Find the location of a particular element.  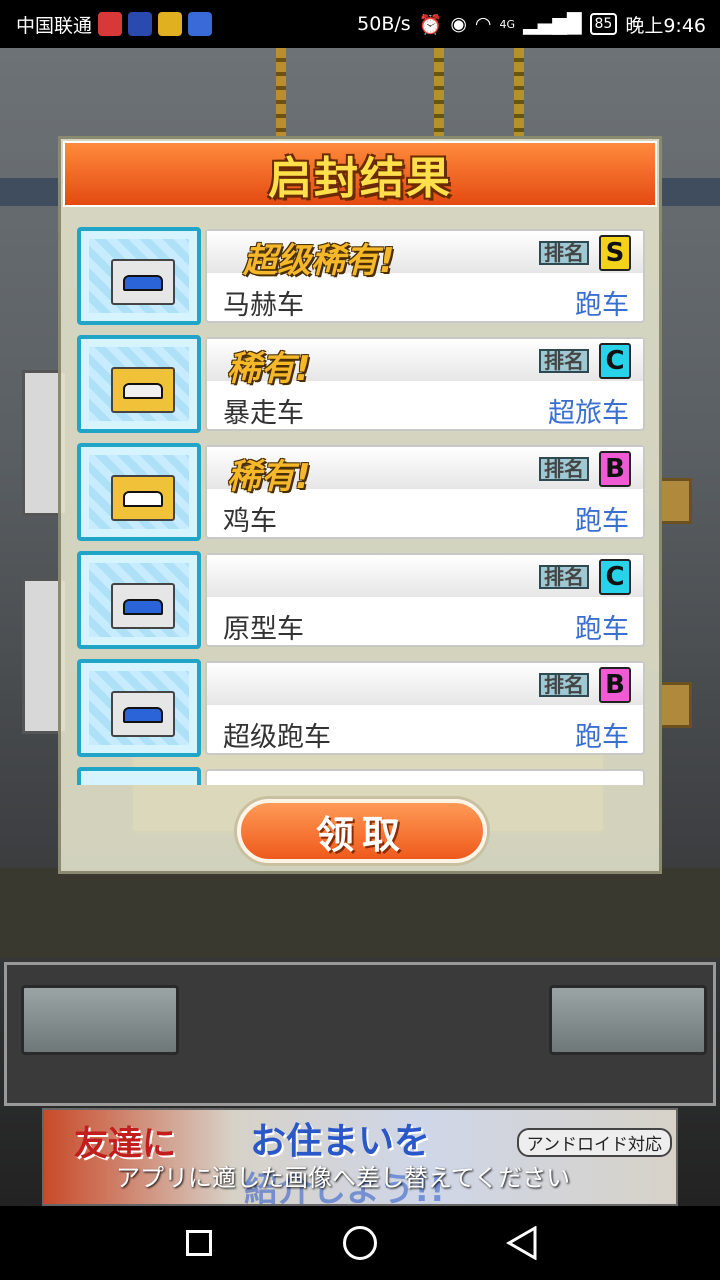

clock: 晚上9:46 is located at coordinates (665, 25).